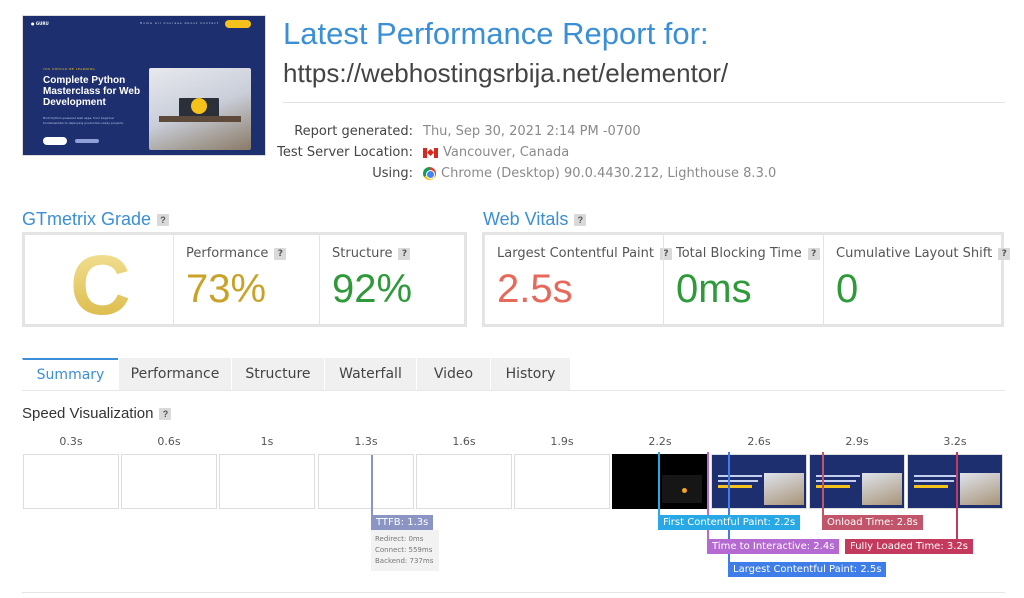  I want to click on lcp-label: Largest Contentful Paint, so click(576, 253).